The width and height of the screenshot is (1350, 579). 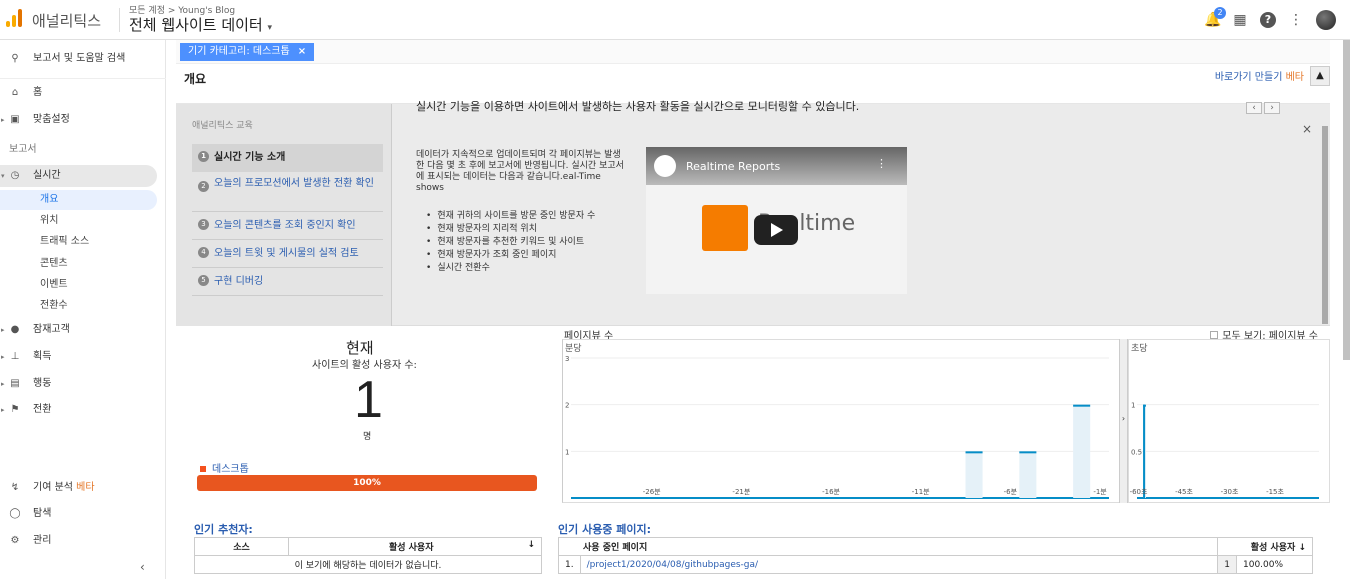 I want to click on edu-item-1: 1 실시간 기능 소개, so click(x=287, y=158).